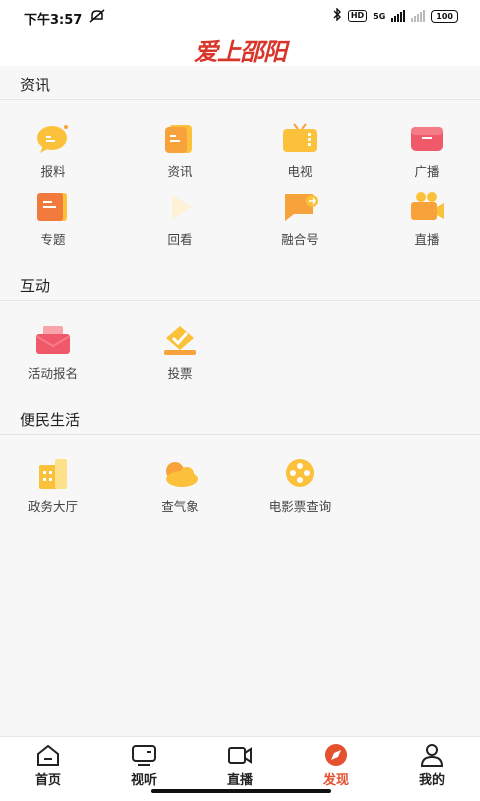 Image resolution: width=480 pixels, height=801 pixels. What do you see at coordinates (240, 17) in the screenshot?
I see `status-bar: 下午3:57 HD 5G 100` at bounding box center [240, 17].